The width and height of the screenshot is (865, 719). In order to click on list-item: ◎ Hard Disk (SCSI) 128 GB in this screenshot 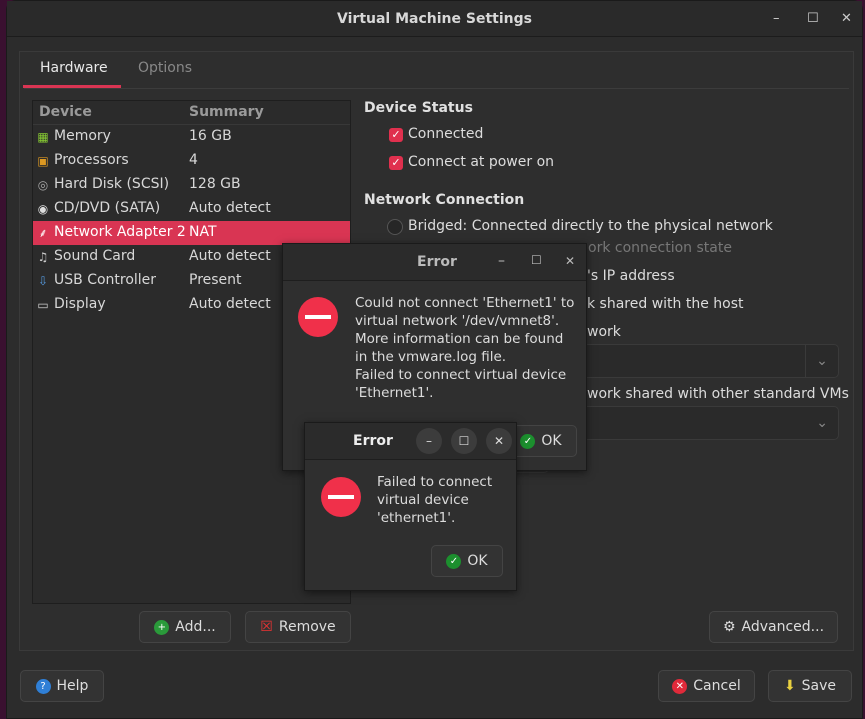, I will do `click(191, 185)`.